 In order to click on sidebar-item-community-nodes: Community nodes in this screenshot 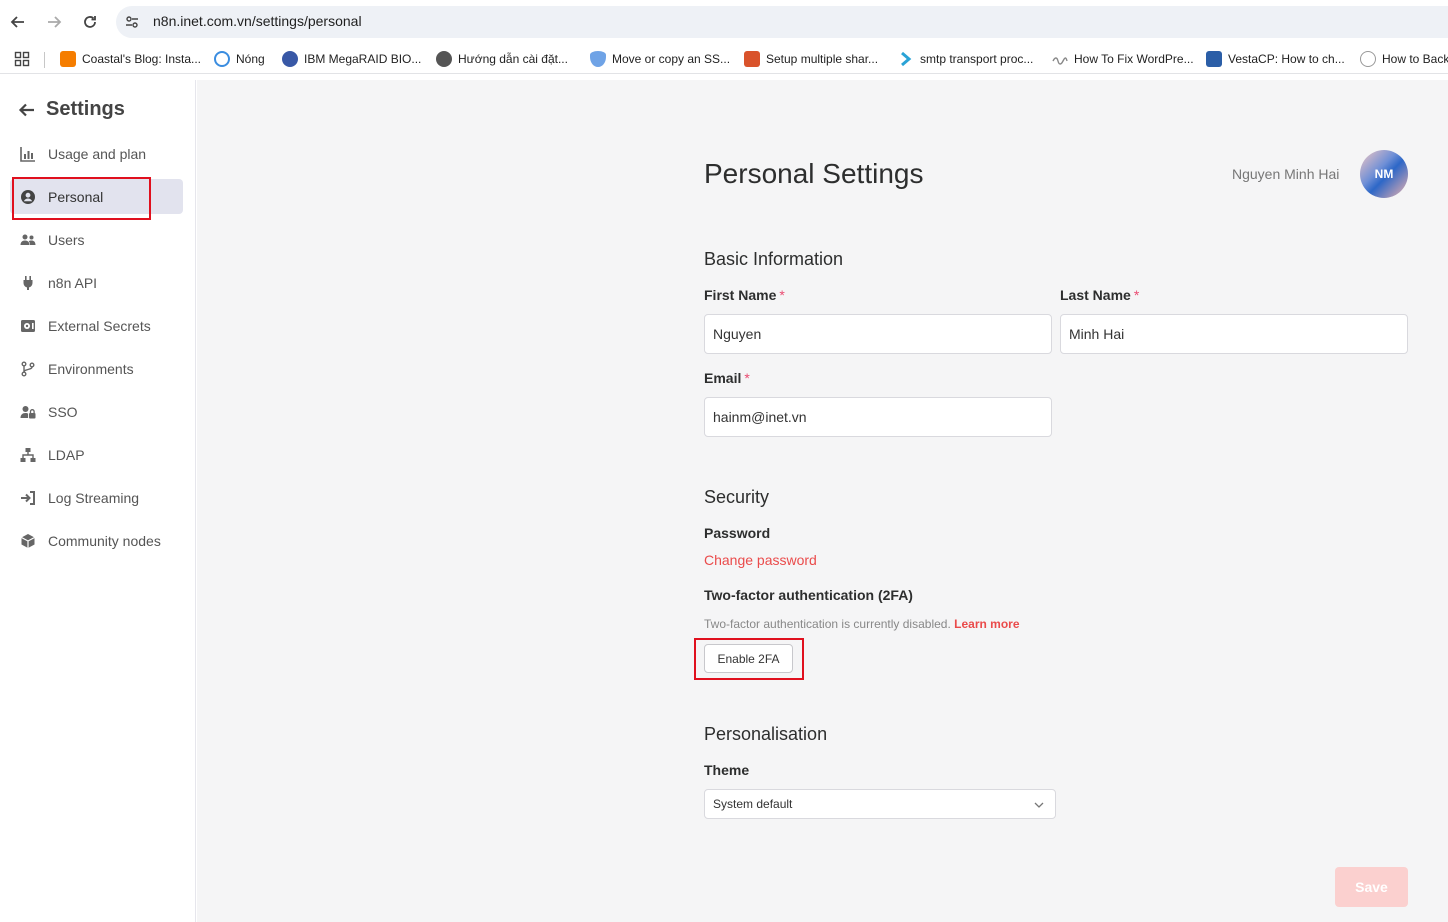, I will do `click(96, 540)`.